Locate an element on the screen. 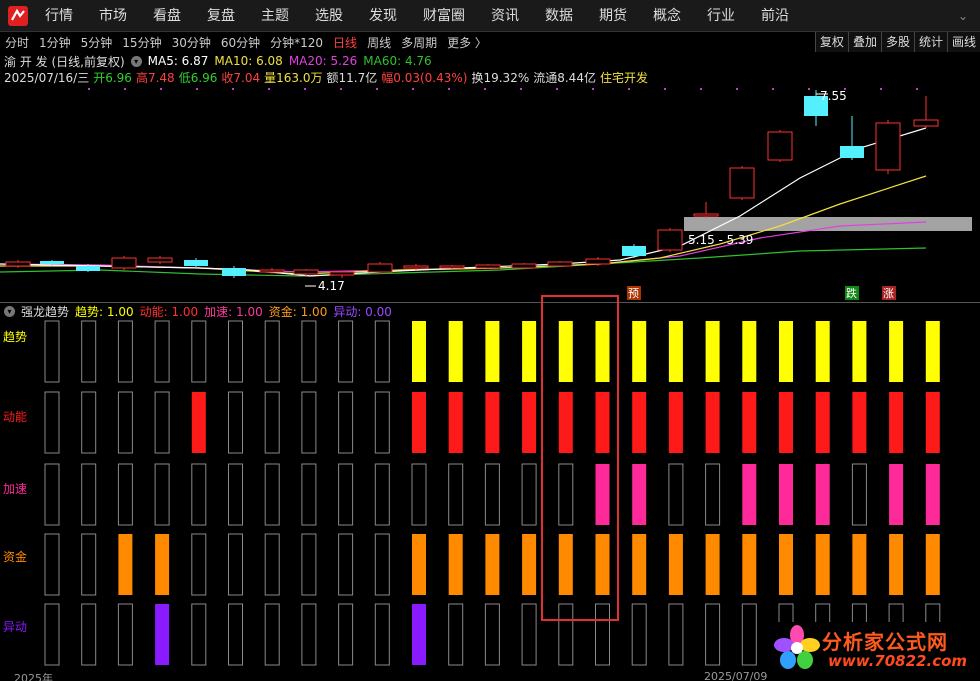 The width and height of the screenshot is (980, 681). quote-volume: 量163.0万 is located at coordinates (293, 77).